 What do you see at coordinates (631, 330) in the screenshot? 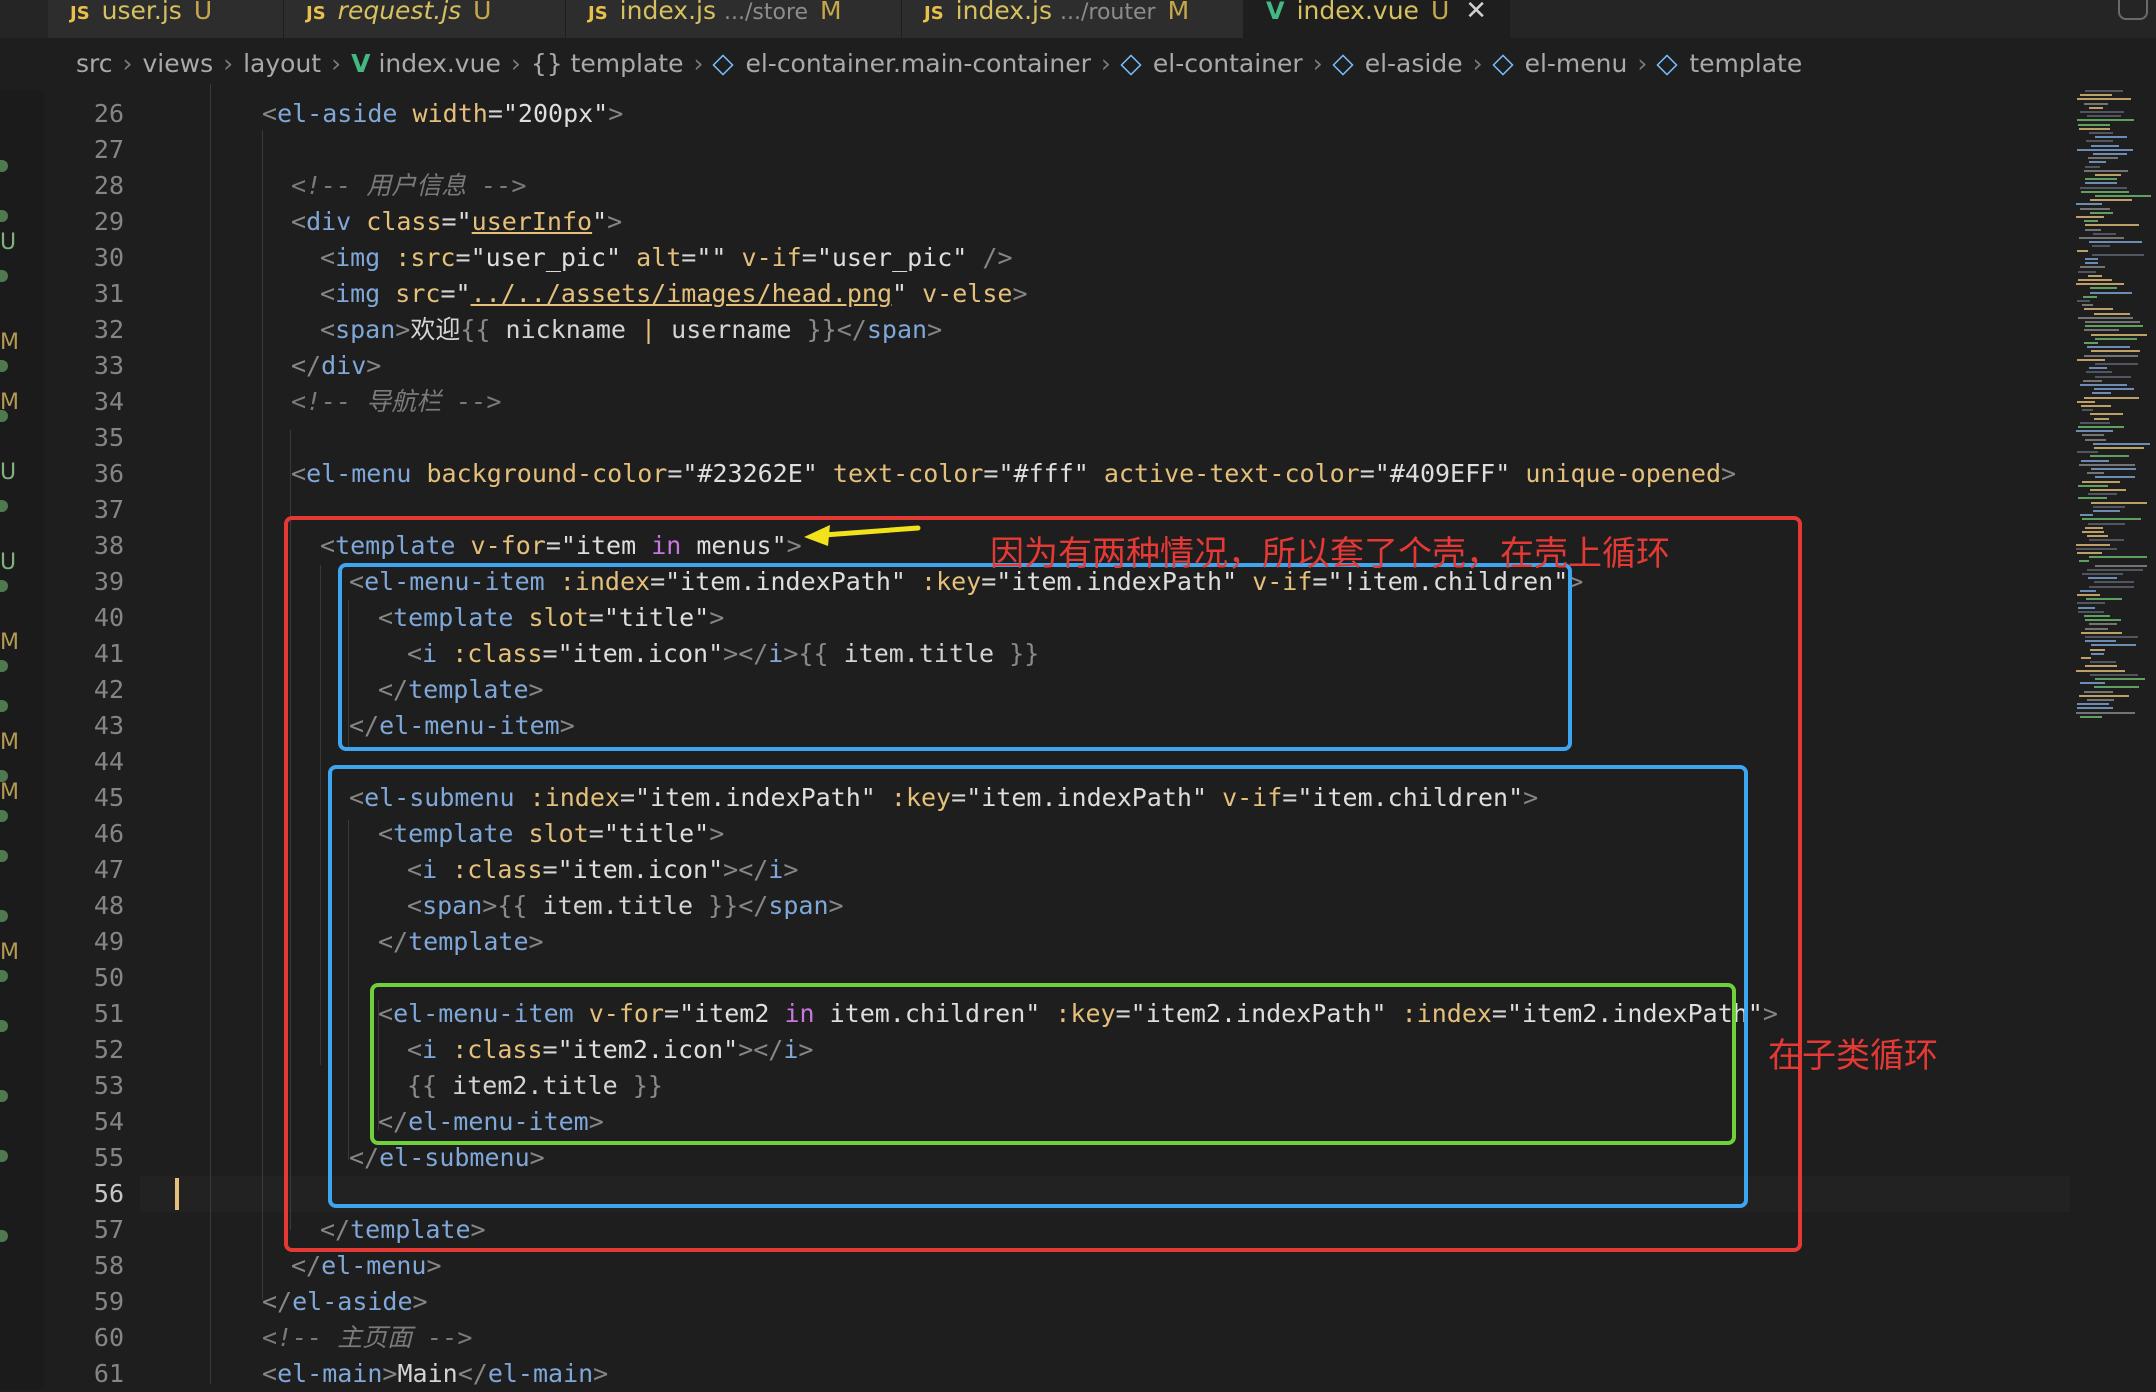
I see `code-line: <span>欢迎{{ nickname | username }}</span>` at bounding box center [631, 330].